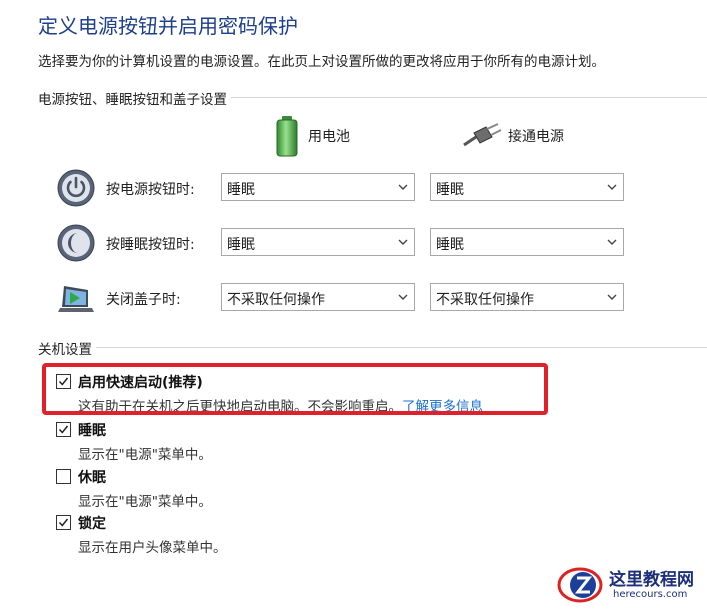  Describe the element at coordinates (651, 580) in the screenshot. I see `watermark-title: 这里教程网` at that location.